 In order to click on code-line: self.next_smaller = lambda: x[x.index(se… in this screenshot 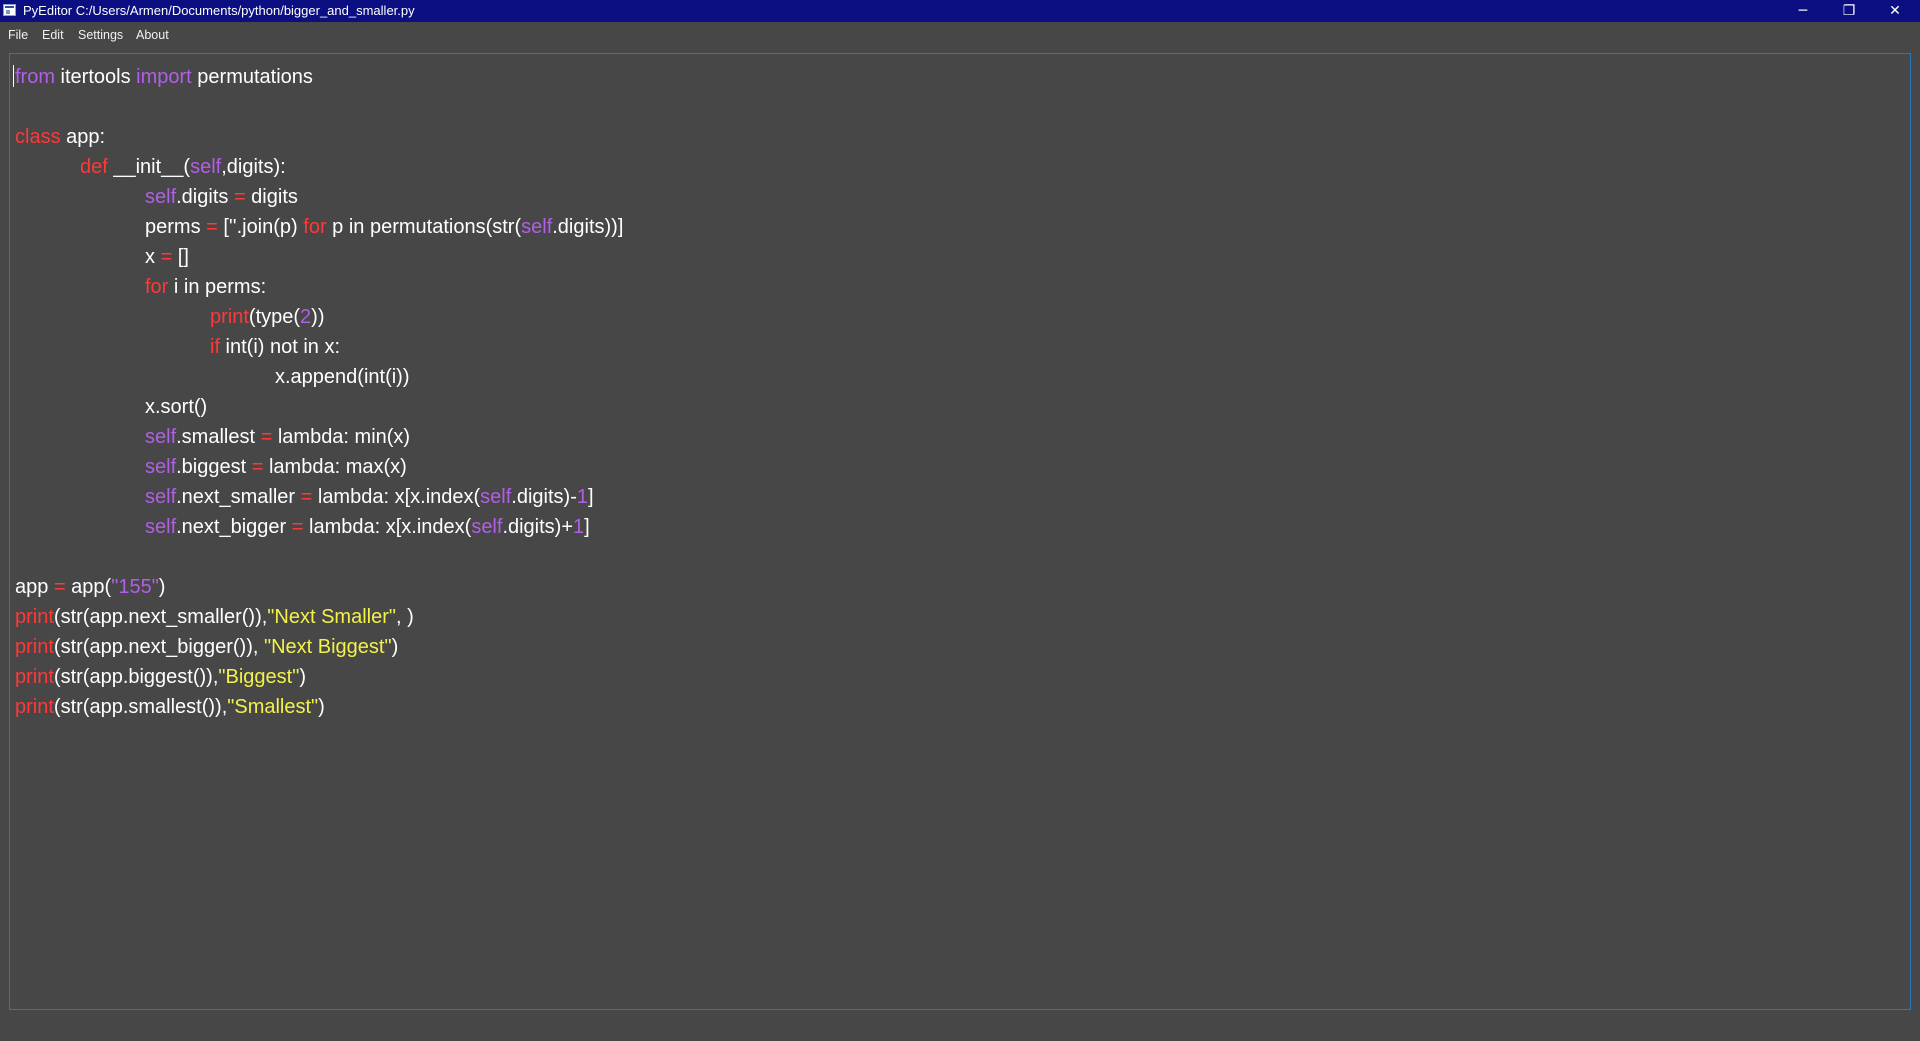, I will do `click(962, 497)`.